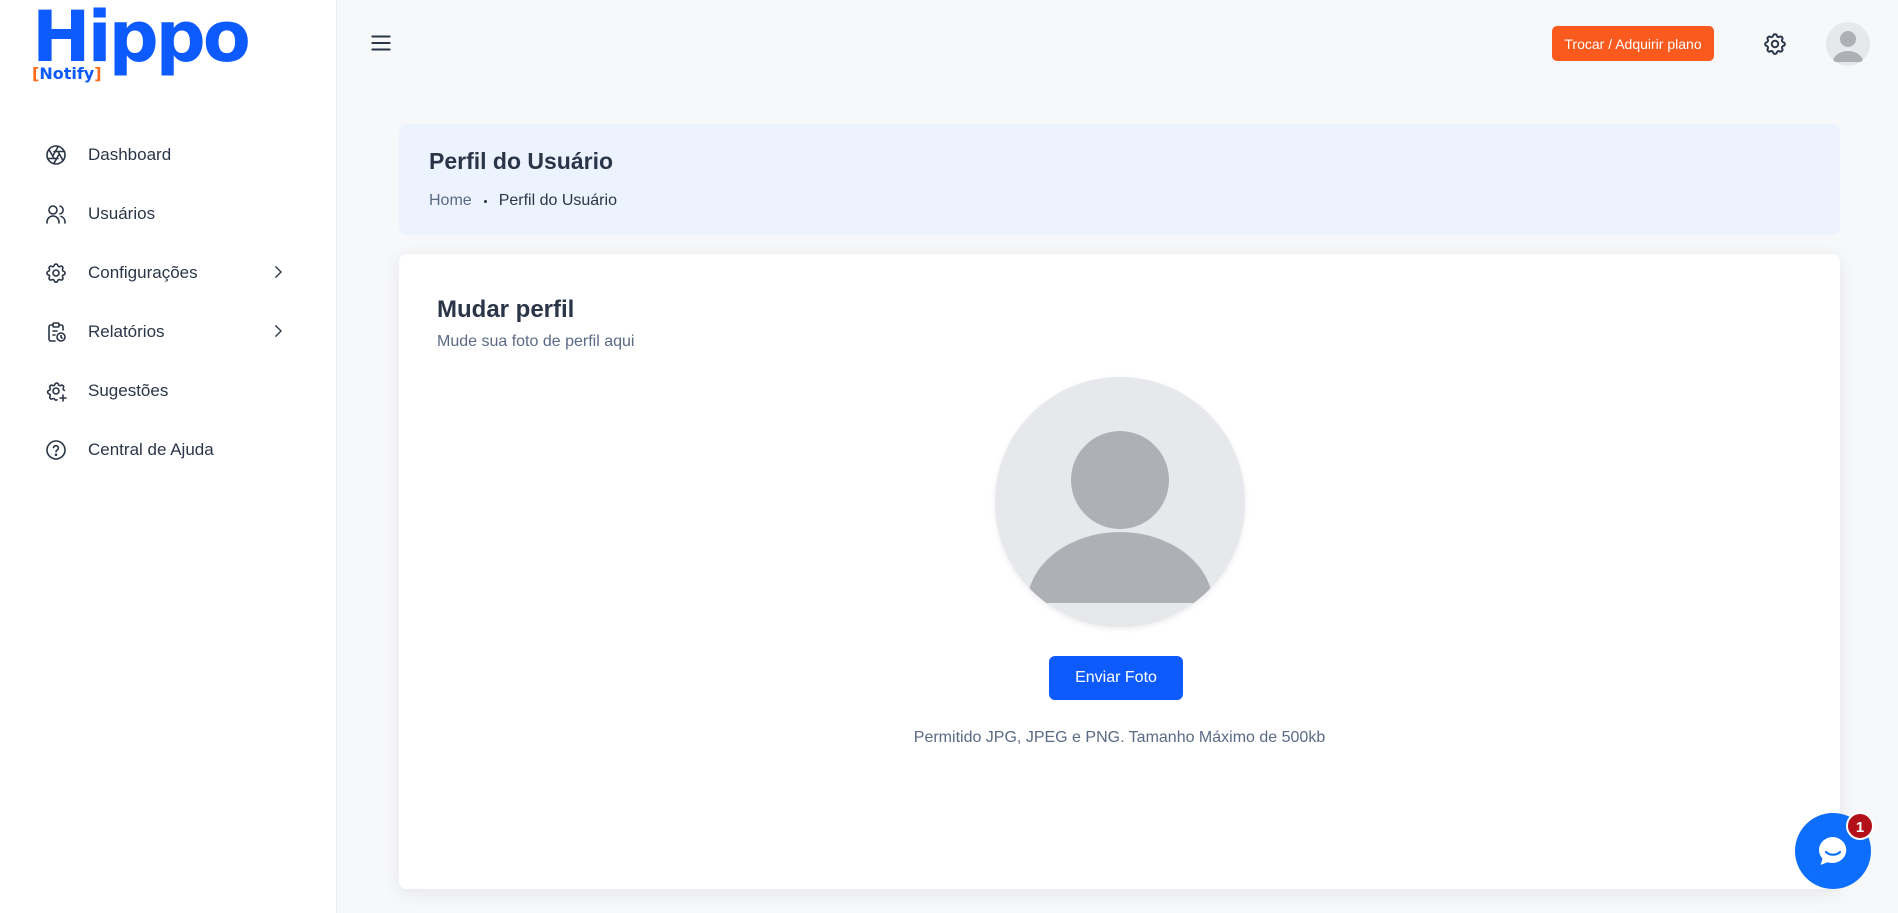 Image resolution: width=1898 pixels, height=913 pixels. Describe the element at coordinates (1860, 826) in the screenshot. I see `chat-notification-badge: 1` at that location.